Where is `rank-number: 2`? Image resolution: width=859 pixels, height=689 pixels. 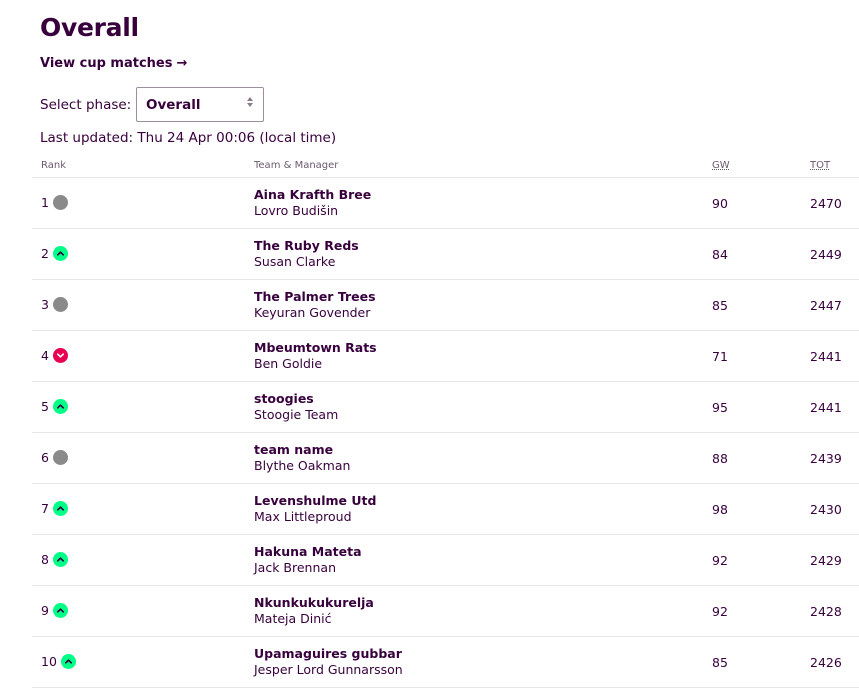
rank-number: 2 is located at coordinates (45, 253).